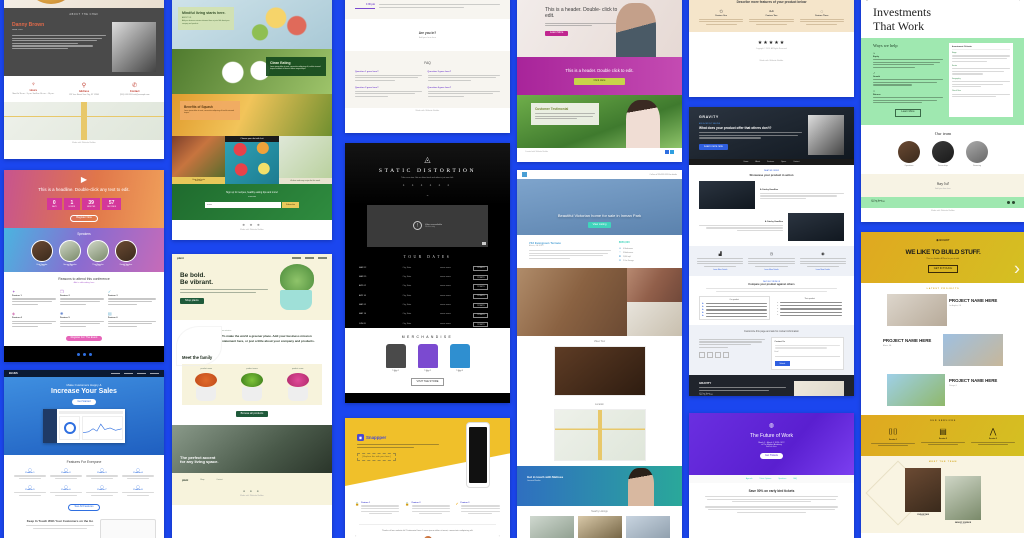 This screenshot has height=538, width=1024. Describe the element at coordinates (732, 354) in the screenshot. I see `contact-socials` at that location.